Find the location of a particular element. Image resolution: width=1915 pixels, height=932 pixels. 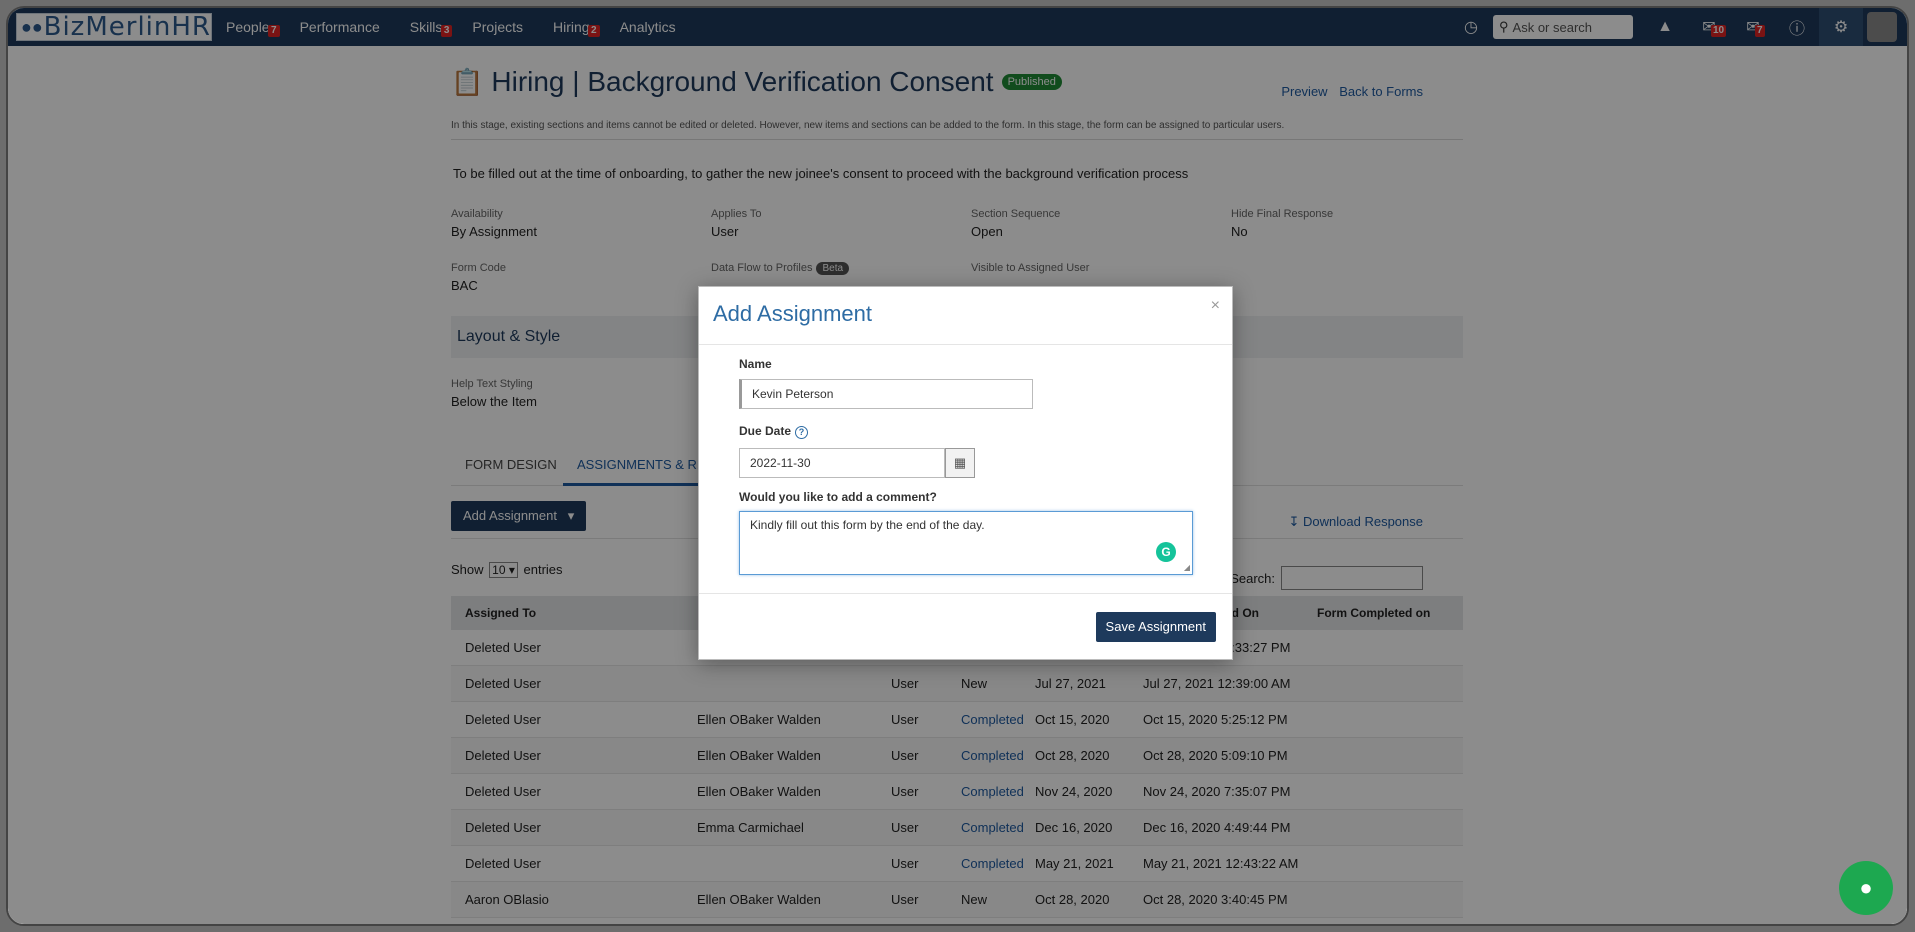

due-date-field: 2022-11-30 is located at coordinates (842, 463).